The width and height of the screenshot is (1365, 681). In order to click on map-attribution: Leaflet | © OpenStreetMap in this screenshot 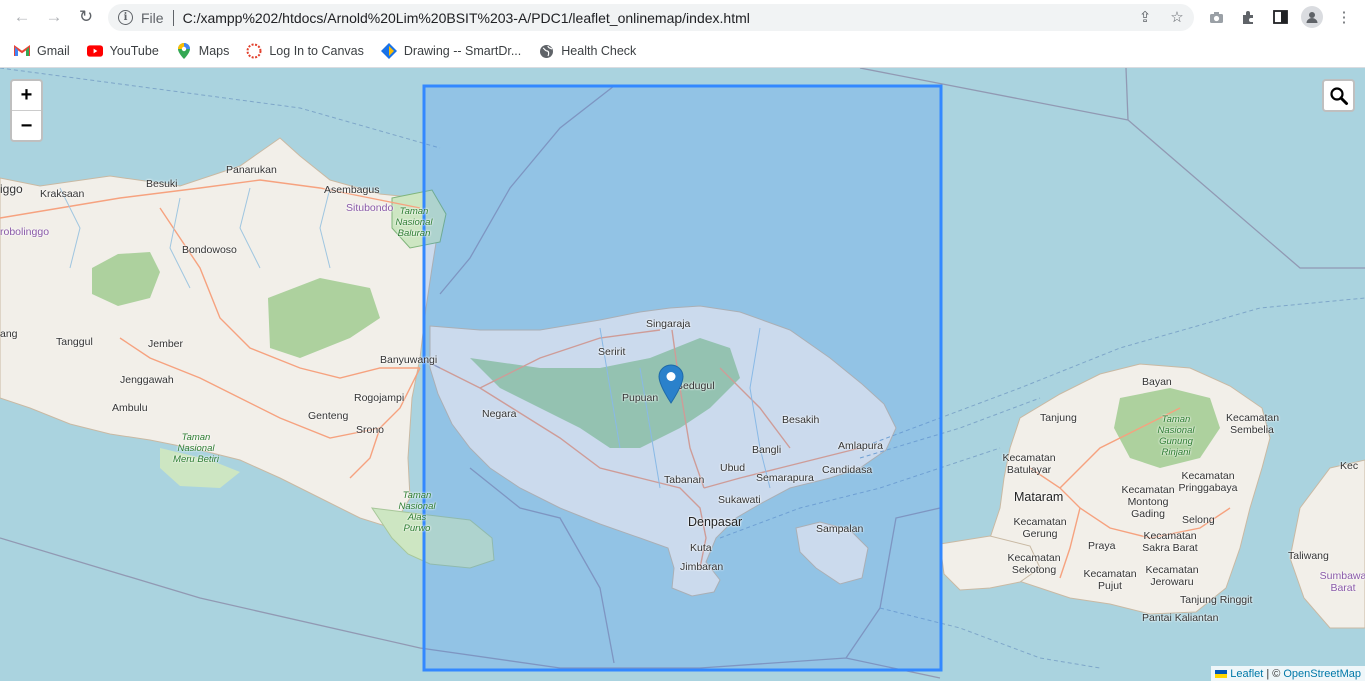, I will do `click(1288, 673)`.